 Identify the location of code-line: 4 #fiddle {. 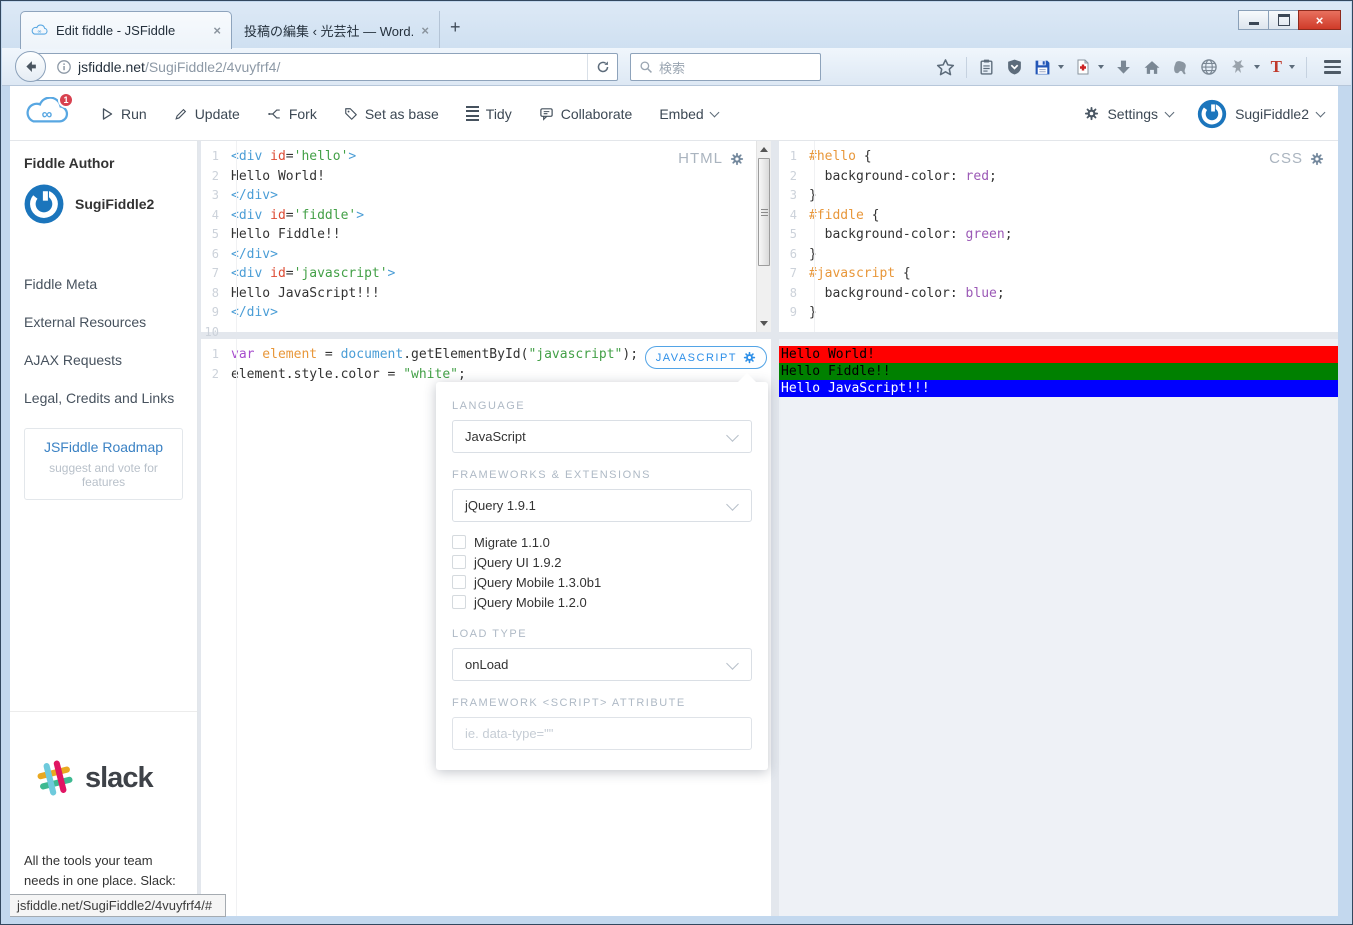
(1058, 216).